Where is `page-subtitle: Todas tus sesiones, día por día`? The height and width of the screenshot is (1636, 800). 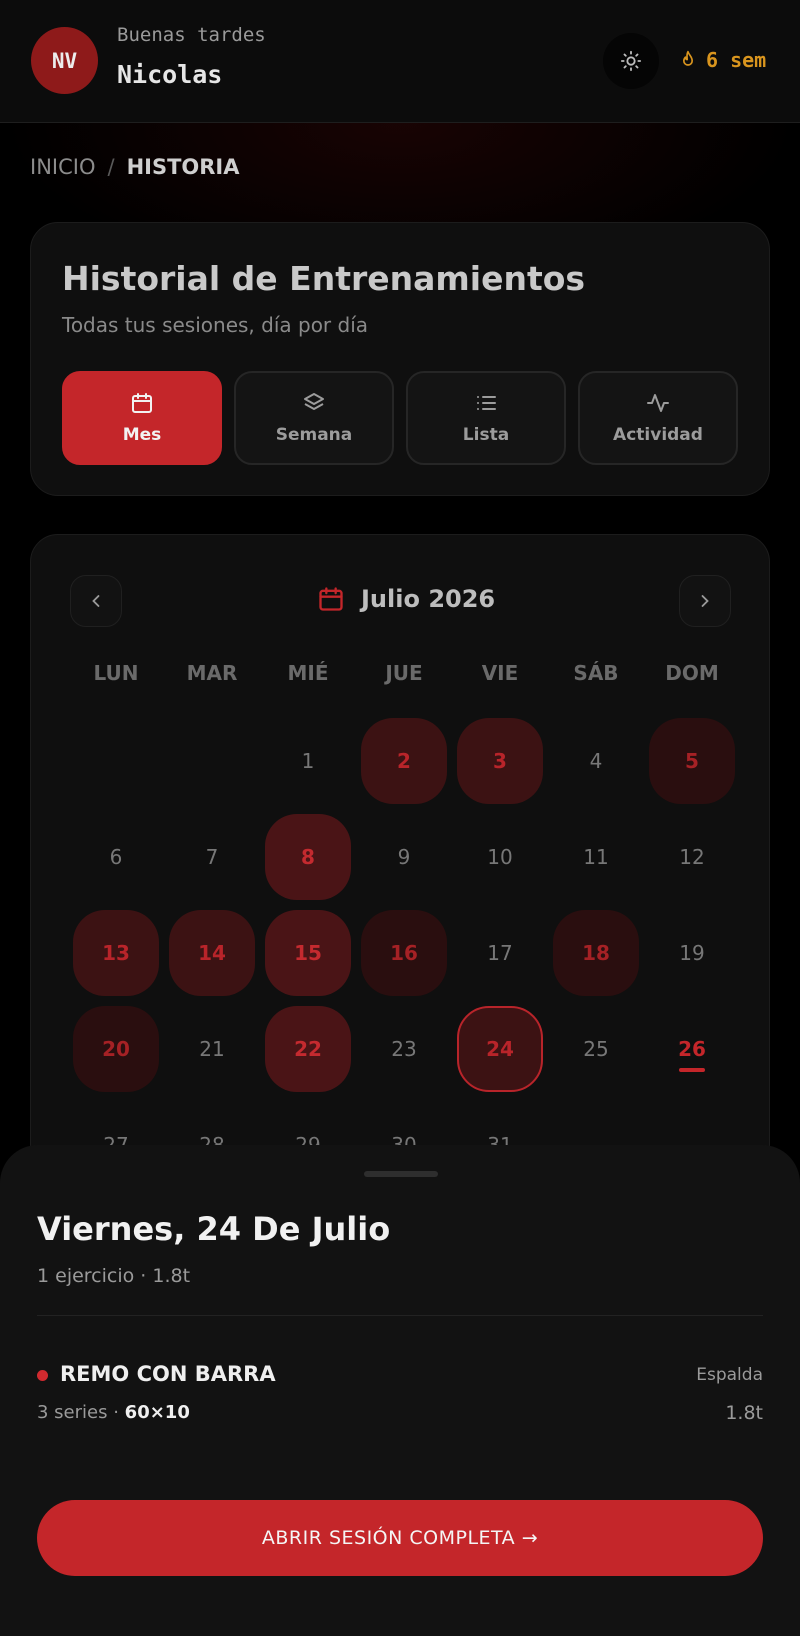 page-subtitle: Todas tus sesiones, día por día is located at coordinates (215, 325).